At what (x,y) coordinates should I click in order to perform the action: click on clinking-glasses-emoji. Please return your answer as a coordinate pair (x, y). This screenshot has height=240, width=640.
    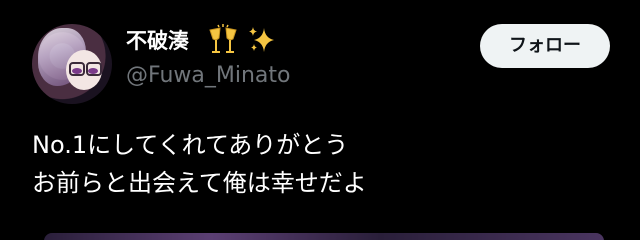
    Looking at the image, I should click on (223, 38).